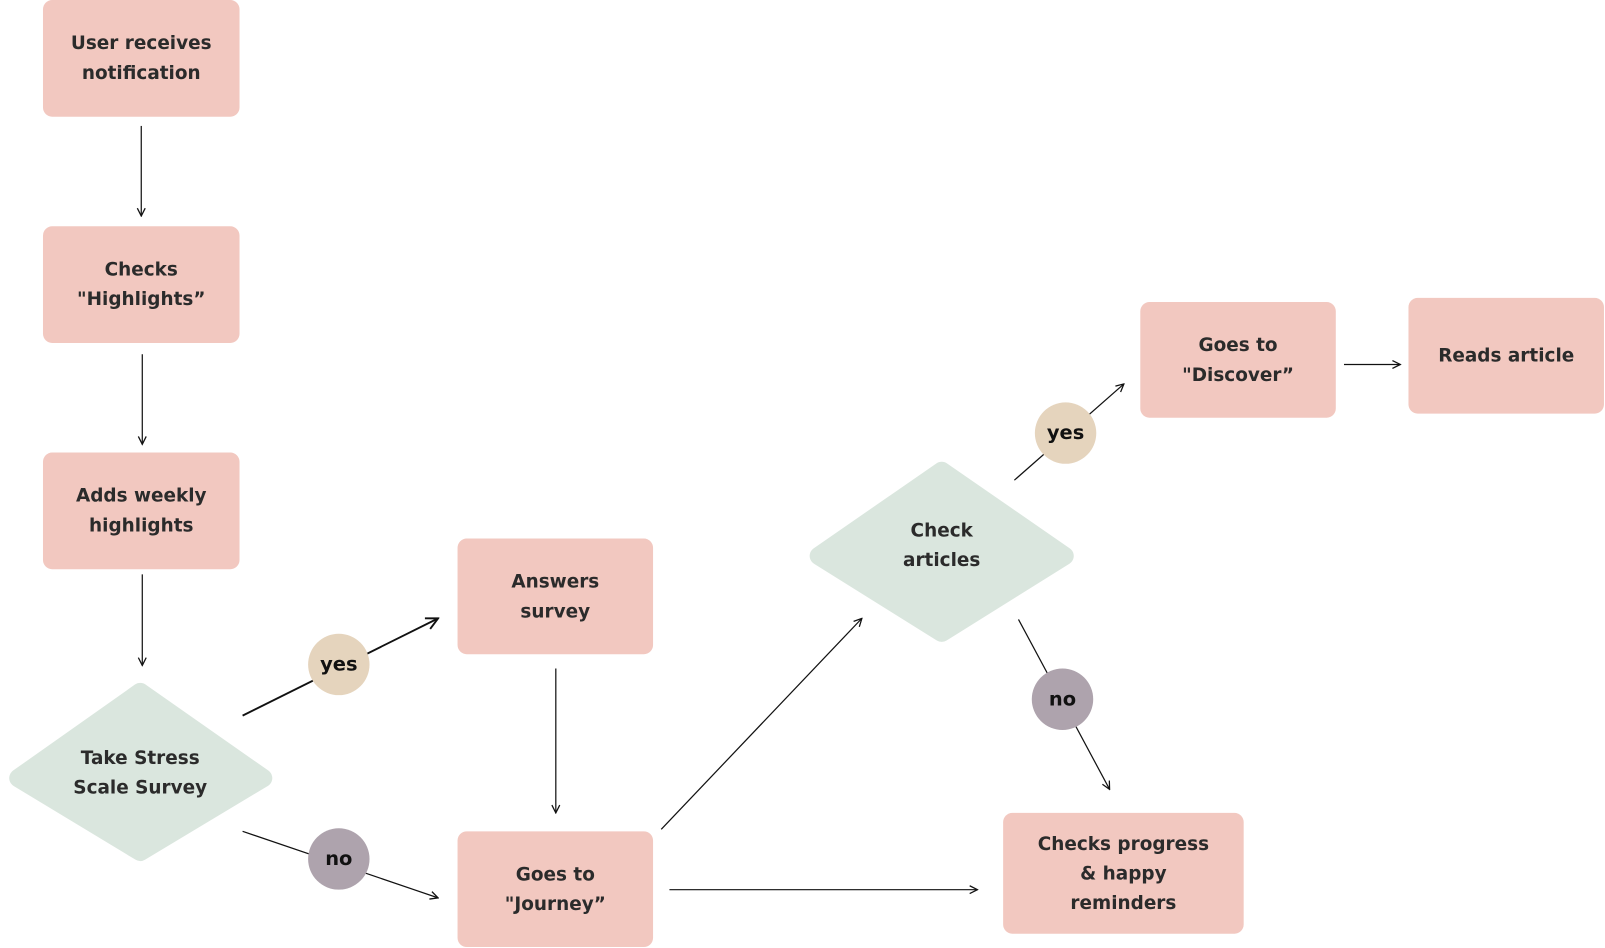  I want to click on node-reads-article: Reads article, so click(1506, 355).